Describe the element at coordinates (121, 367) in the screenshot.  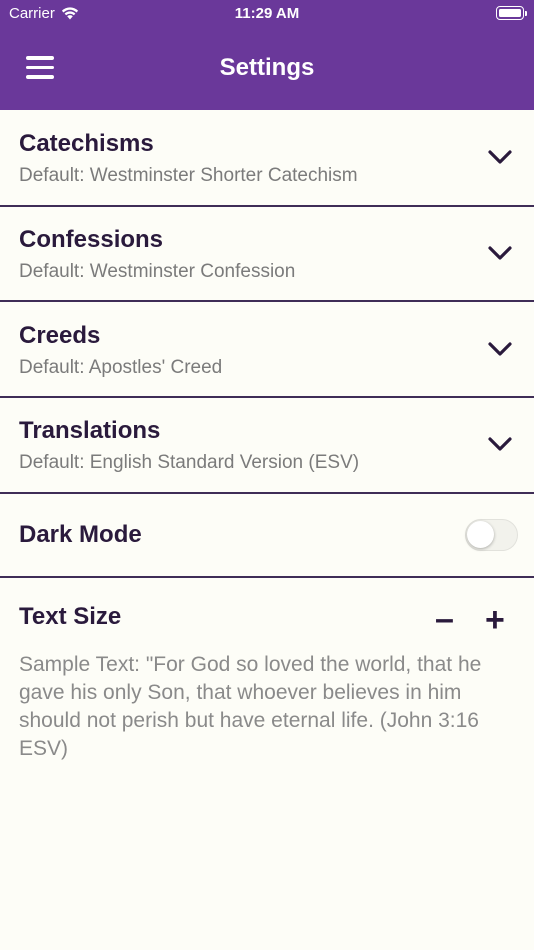
I see `creeds-subtitle: Default: Apostles' Creed` at that location.